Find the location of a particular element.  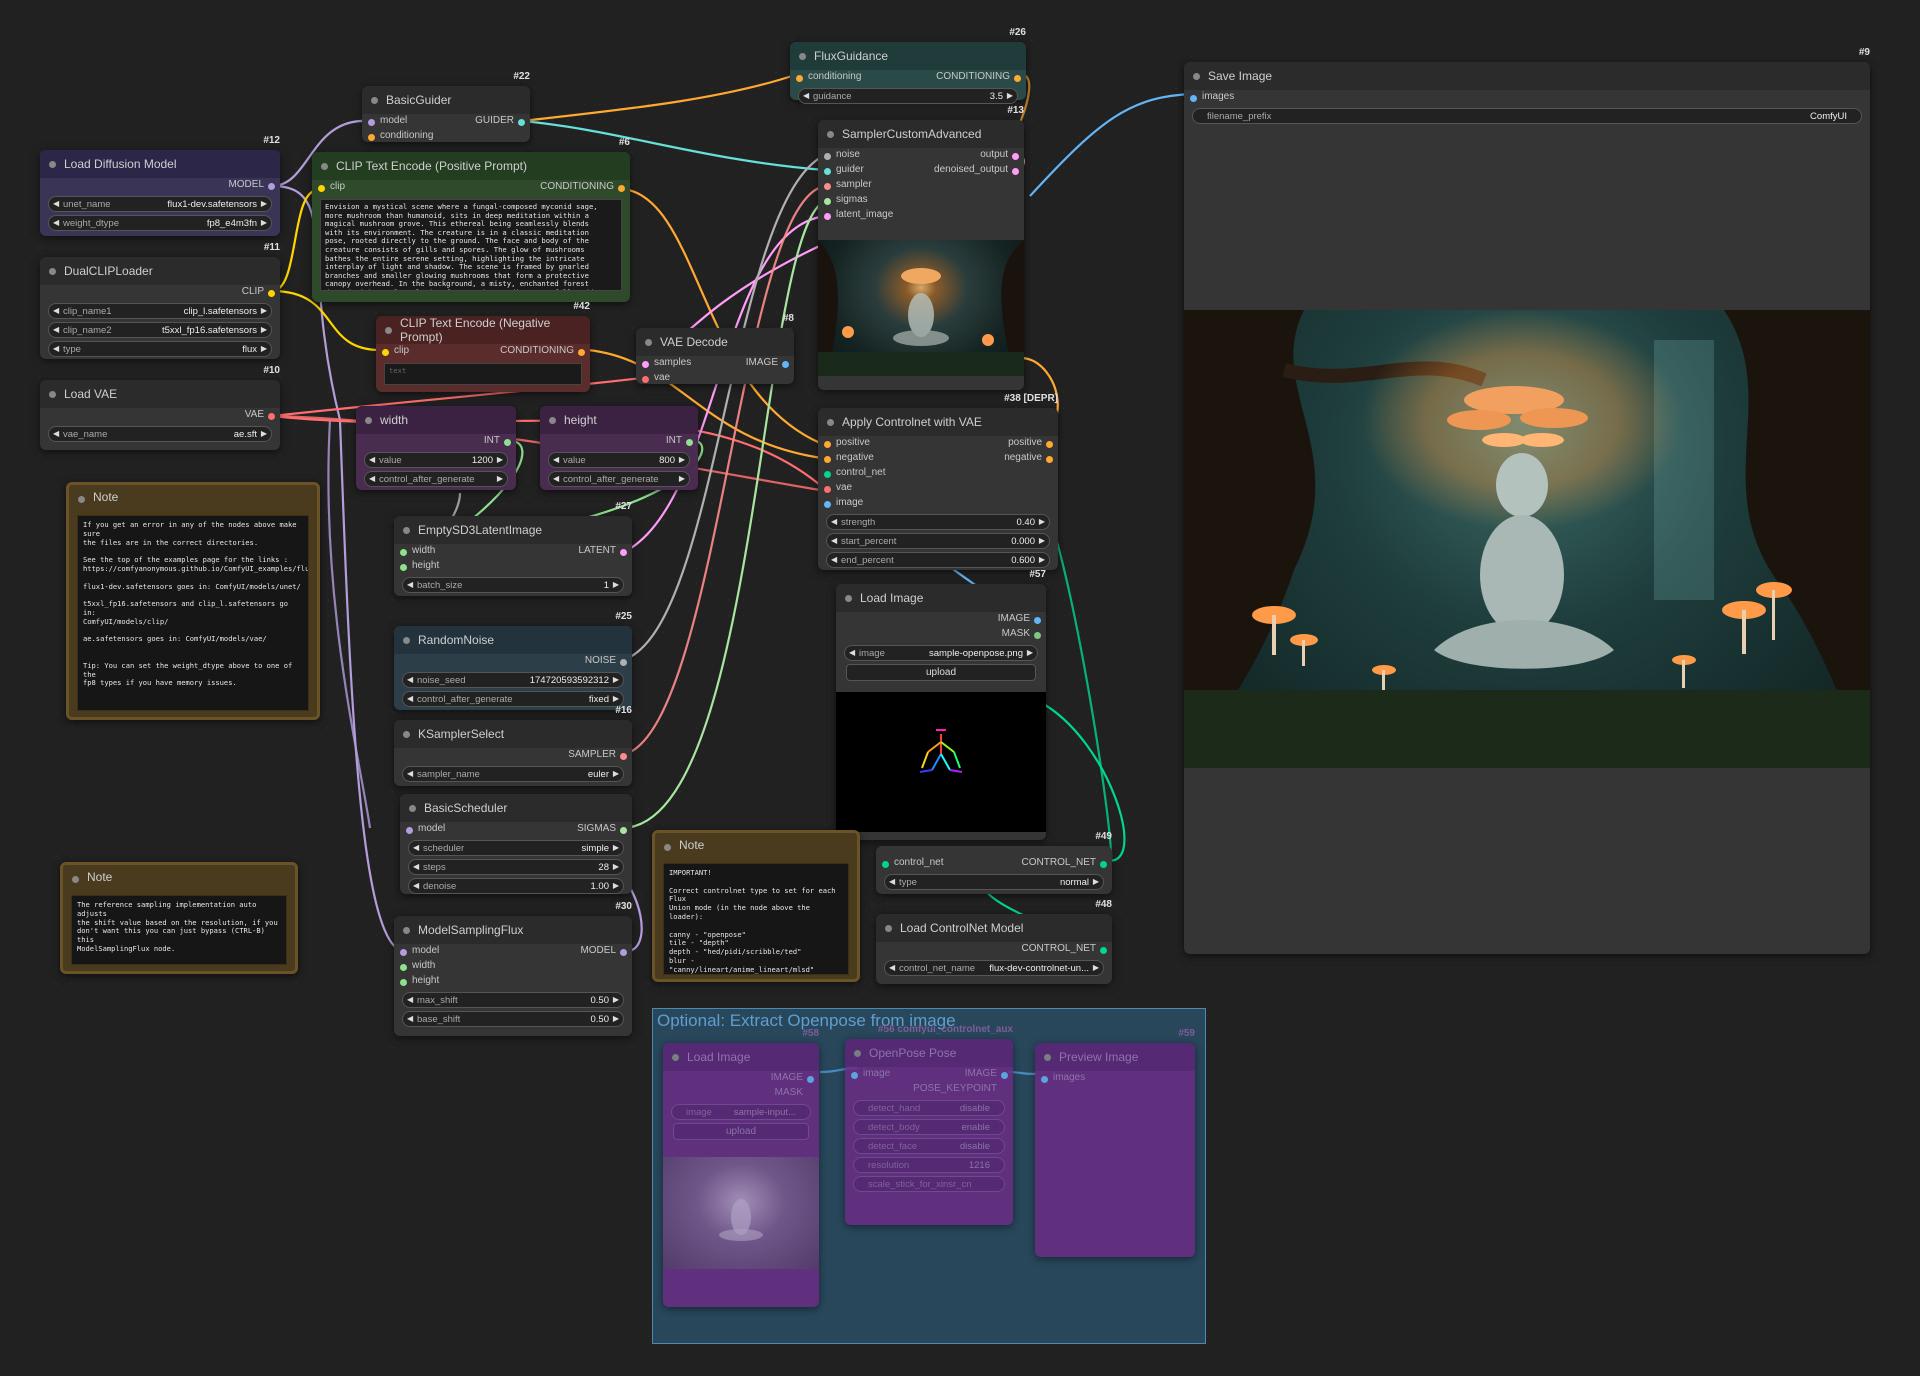

upload-button: upload is located at coordinates (741, 1131).